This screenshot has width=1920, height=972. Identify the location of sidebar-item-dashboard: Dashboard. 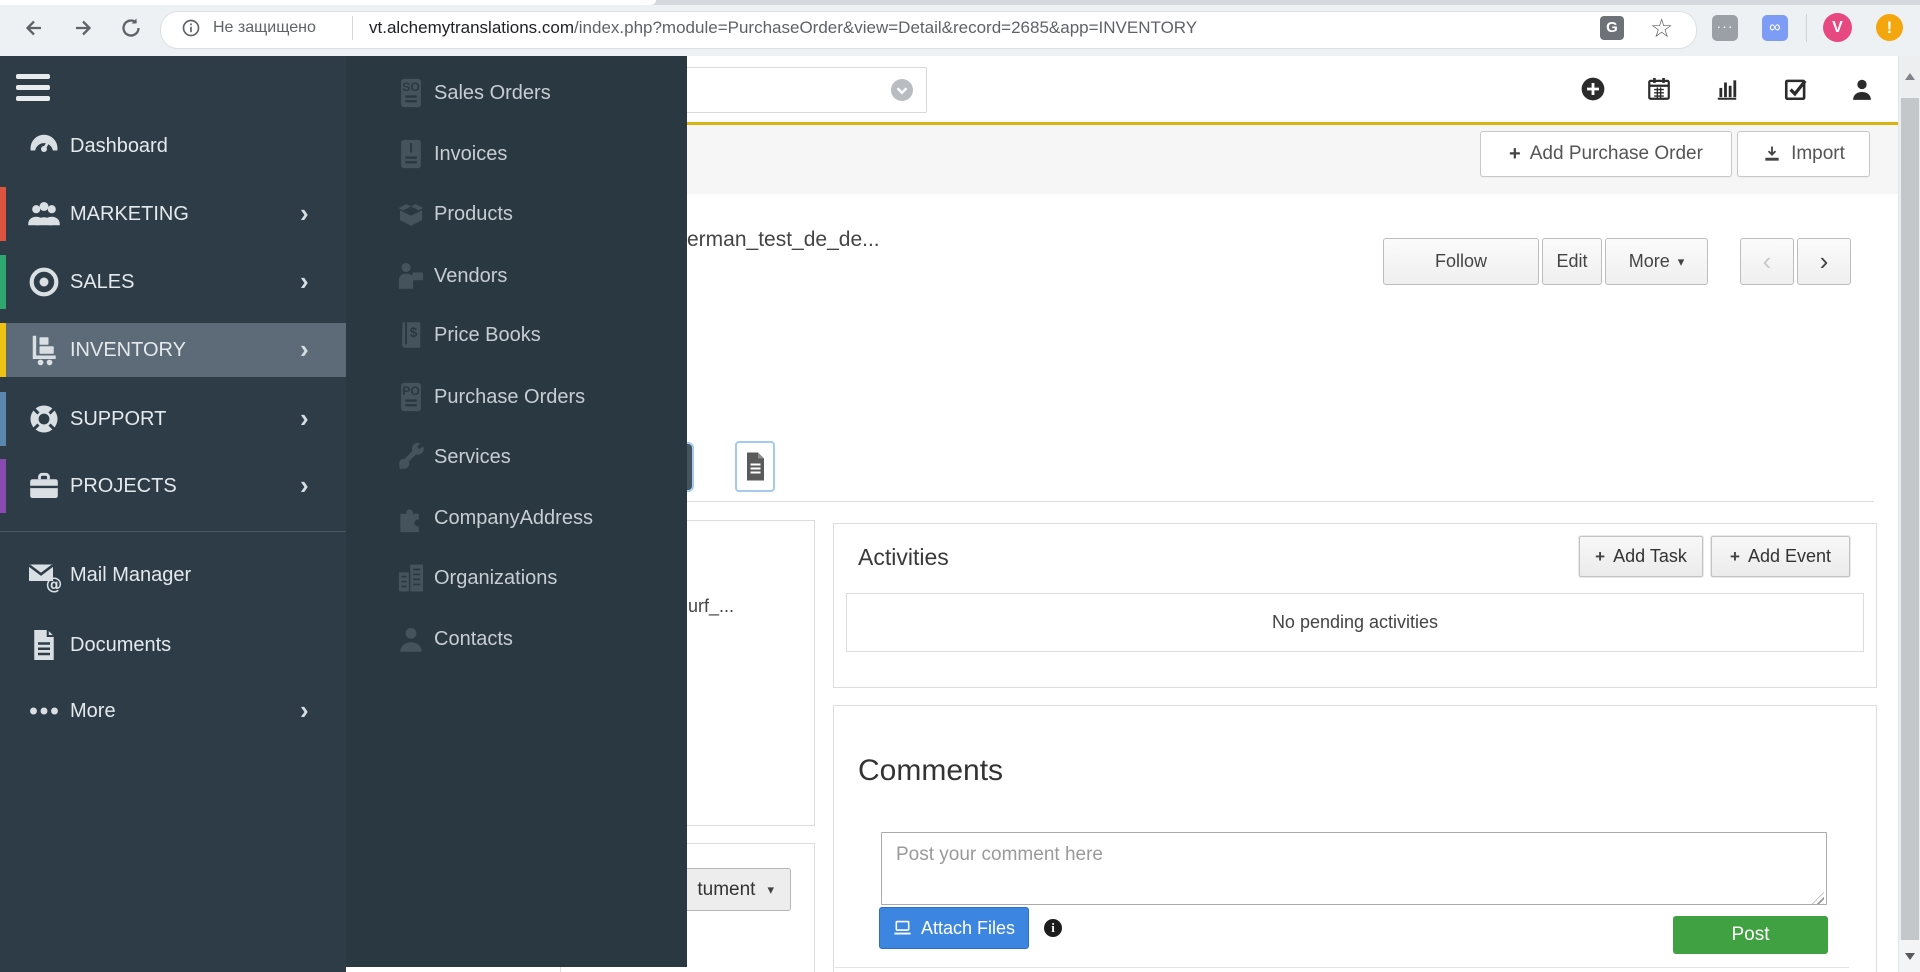
(173, 146).